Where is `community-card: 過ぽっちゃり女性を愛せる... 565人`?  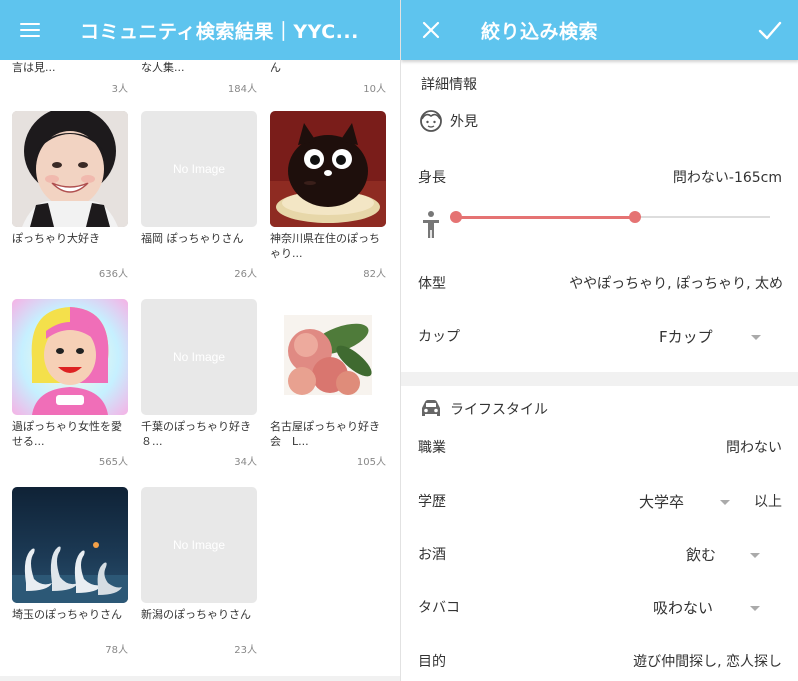
community-card: 過ぽっちゃり女性を愛せる... 565人 is located at coordinates (70, 389).